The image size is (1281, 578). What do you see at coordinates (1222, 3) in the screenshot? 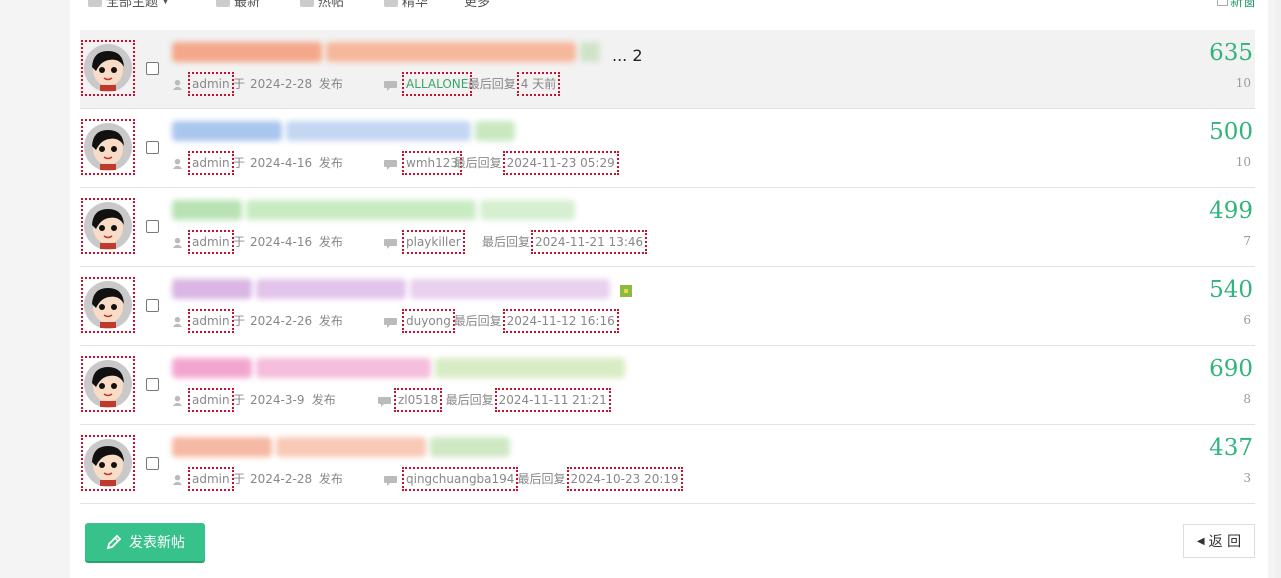
I see `new-window-checkbox` at bounding box center [1222, 3].